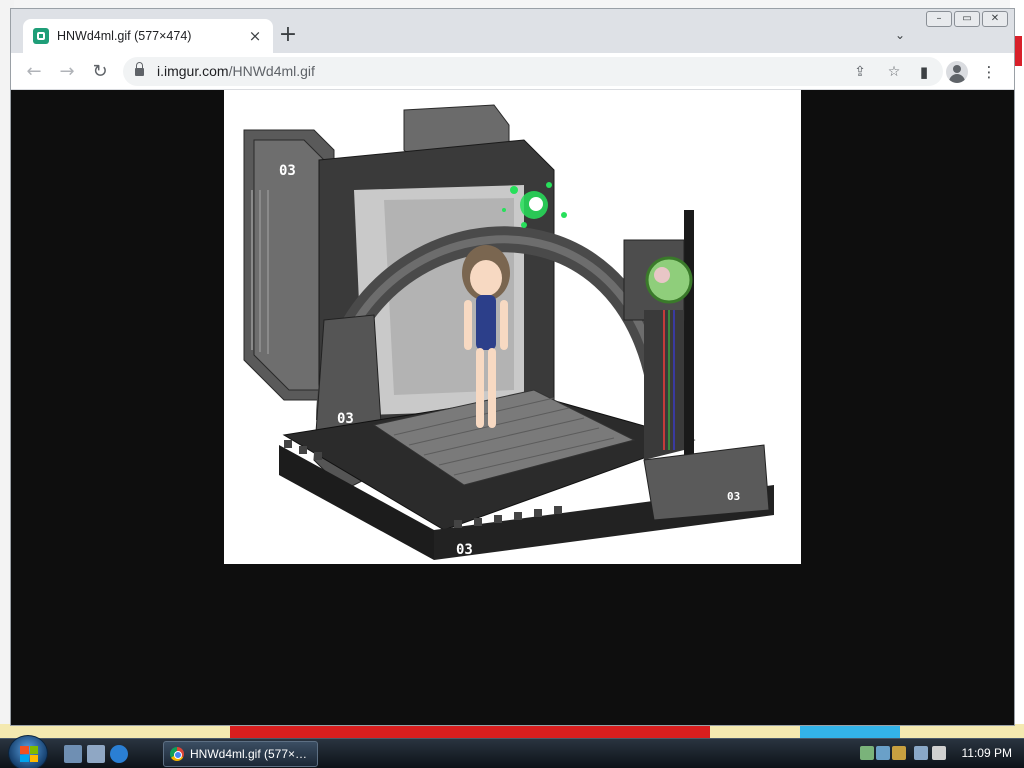 The height and width of the screenshot is (768, 1024). Describe the element at coordinates (124, 36) in the screenshot. I see `tab-title: HNWd4ml.gif (577×474)` at that location.